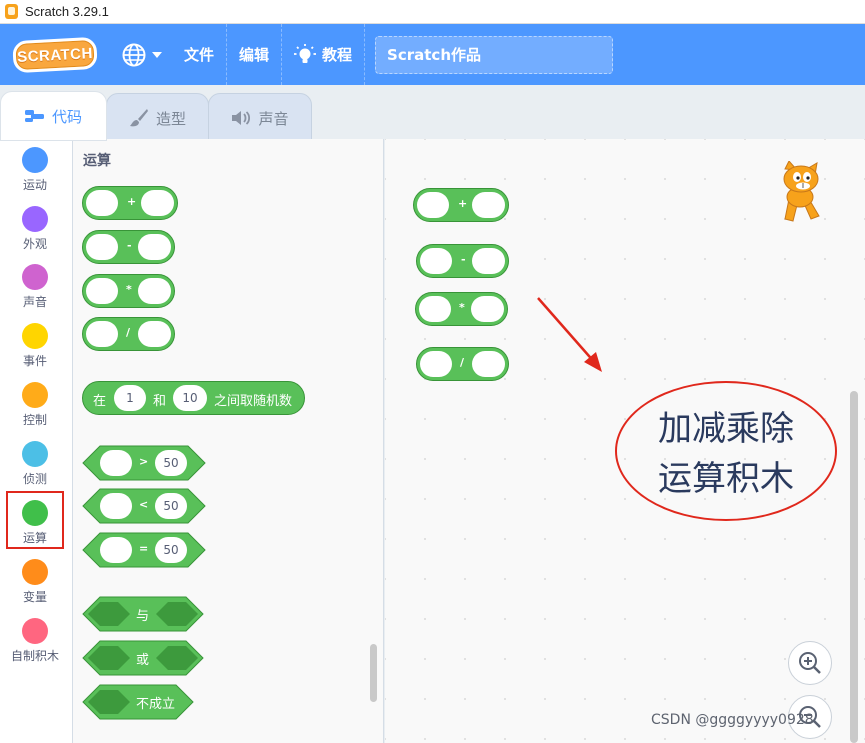 Image resolution: width=865 pixels, height=743 pixels. Describe the element at coordinates (160, 401) in the screenshot. I see `block-text: 和` at that location.